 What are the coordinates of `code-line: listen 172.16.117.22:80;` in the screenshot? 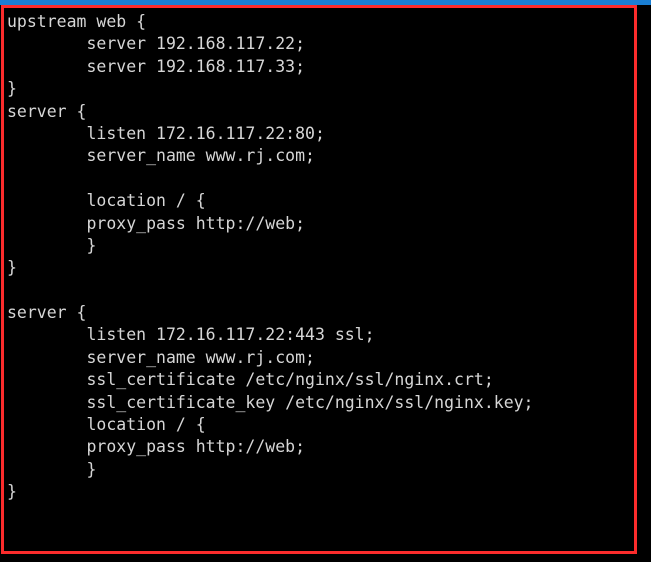 It's located at (166, 133).